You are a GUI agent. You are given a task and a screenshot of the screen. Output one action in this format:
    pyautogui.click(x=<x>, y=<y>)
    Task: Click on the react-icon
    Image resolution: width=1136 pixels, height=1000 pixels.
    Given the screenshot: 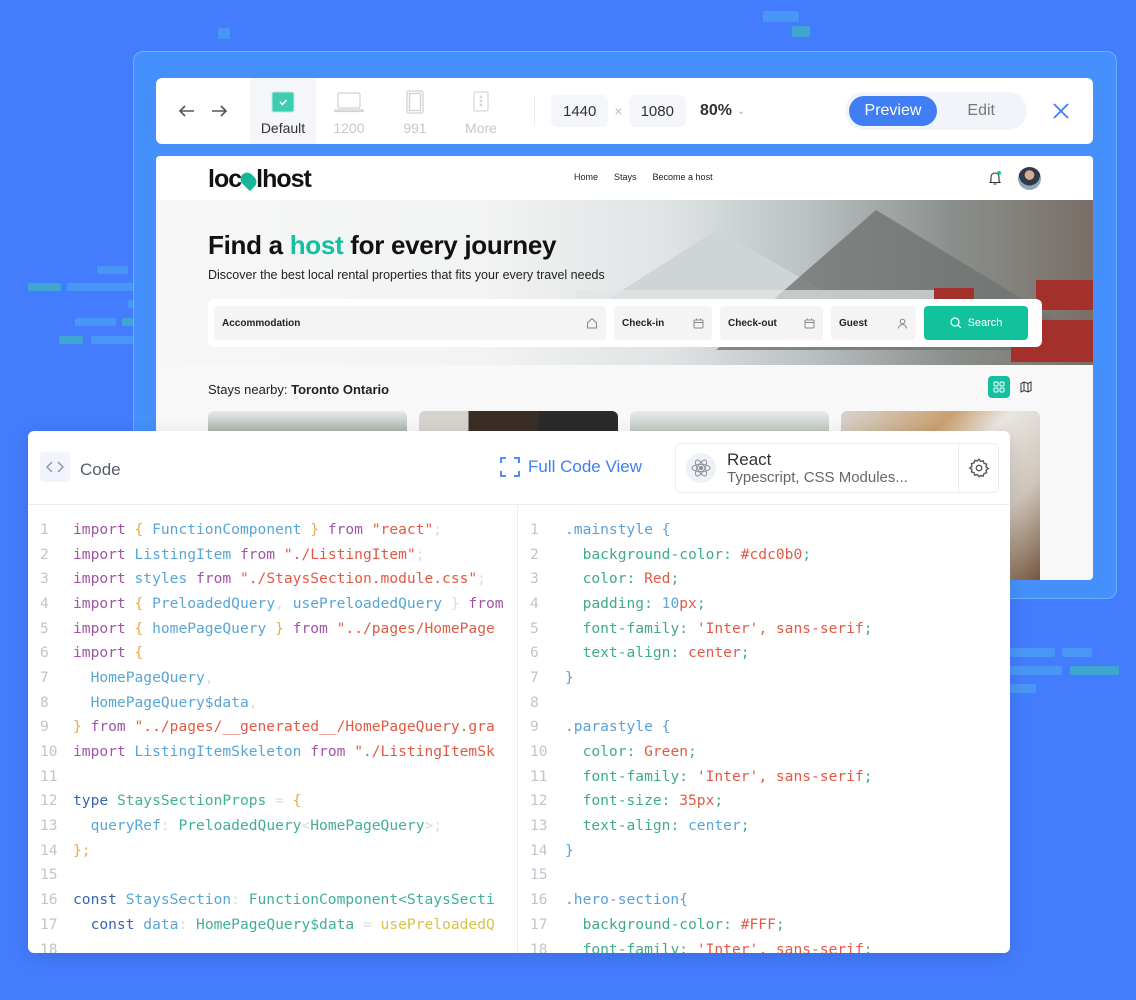 What is the action you would take?
    pyautogui.click(x=701, y=468)
    